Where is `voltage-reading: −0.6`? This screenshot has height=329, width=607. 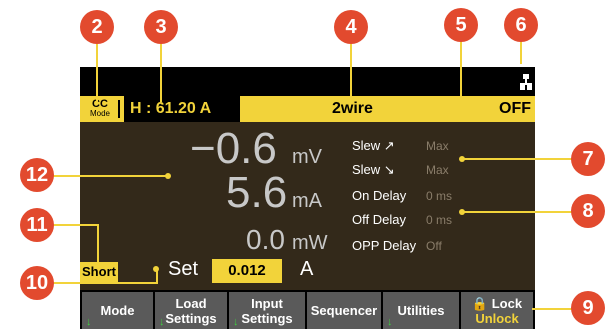
voltage-reading: −0.6 is located at coordinates (233, 148).